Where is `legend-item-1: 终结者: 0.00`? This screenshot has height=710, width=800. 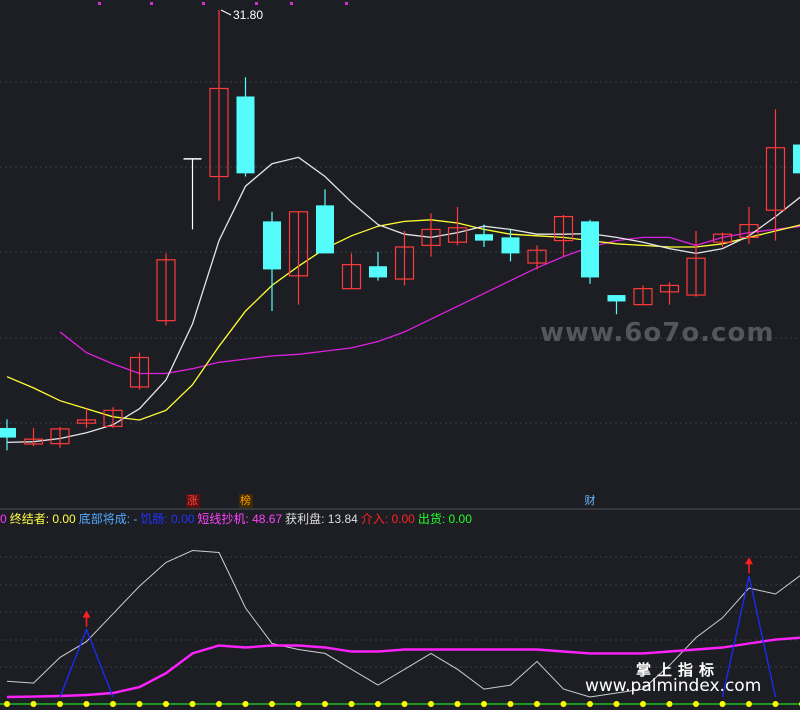 legend-item-1: 终结者: 0.00 is located at coordinates (42, 519).